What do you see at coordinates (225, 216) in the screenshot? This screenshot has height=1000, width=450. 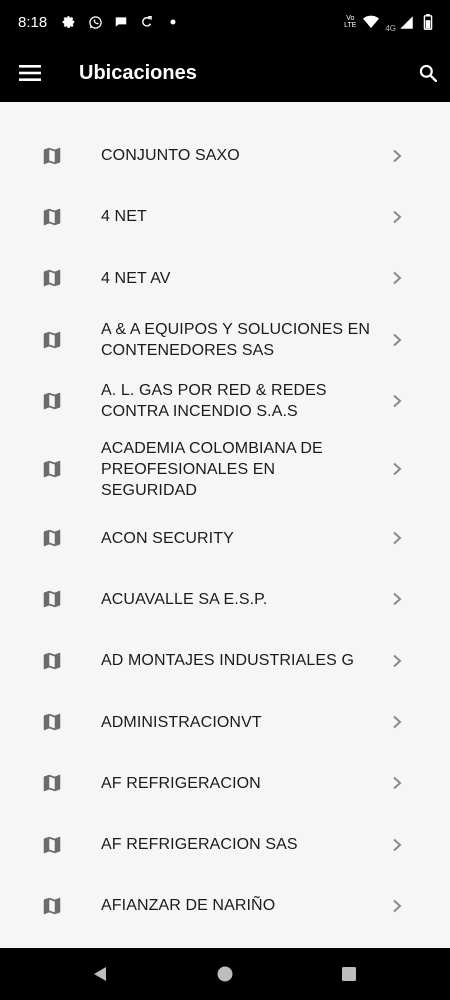 I see `list-item: 4 NET` at bounding box center [225, 216].